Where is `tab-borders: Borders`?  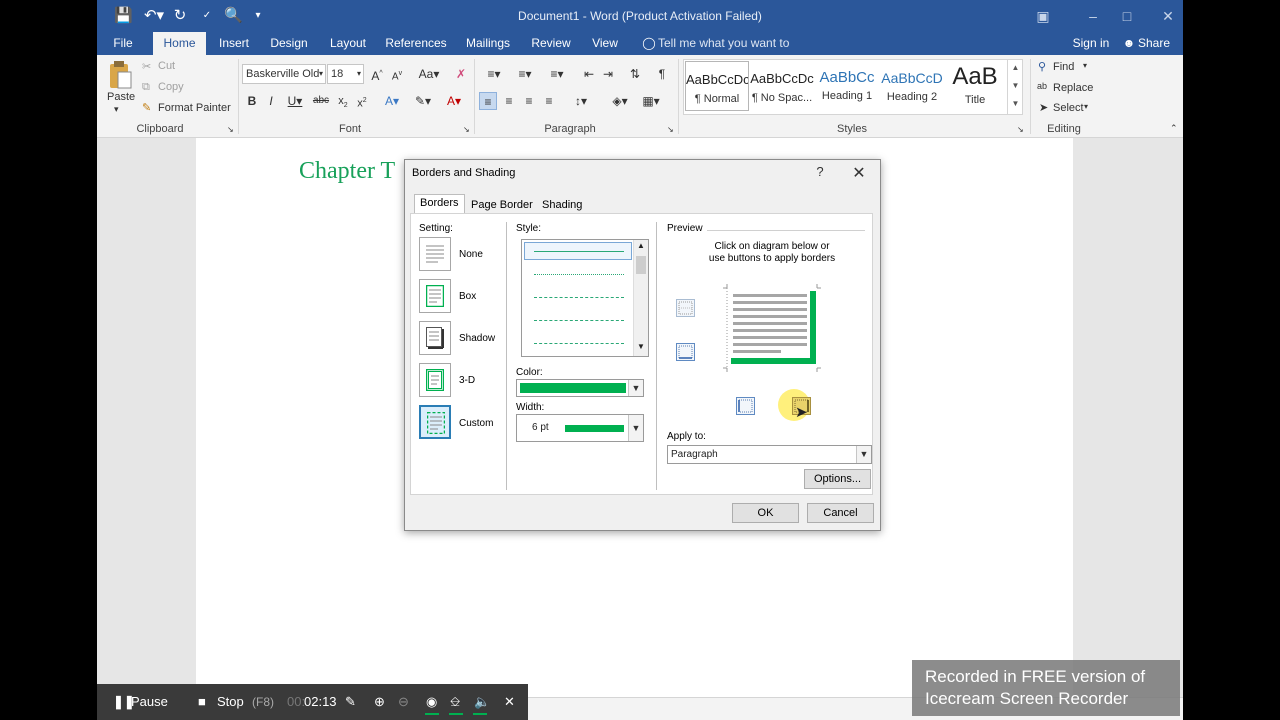 tab-borders: Borders is located at coordinates (439, 204).